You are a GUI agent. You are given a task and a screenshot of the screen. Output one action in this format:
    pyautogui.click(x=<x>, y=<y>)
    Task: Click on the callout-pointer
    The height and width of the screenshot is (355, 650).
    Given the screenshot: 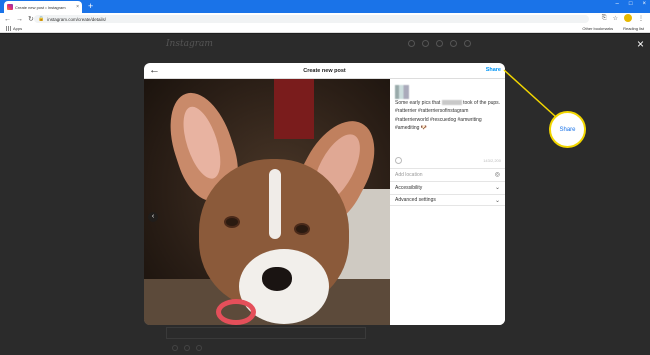 What is the action you would take?
    pyautogui.click(x=530, y=93)
    